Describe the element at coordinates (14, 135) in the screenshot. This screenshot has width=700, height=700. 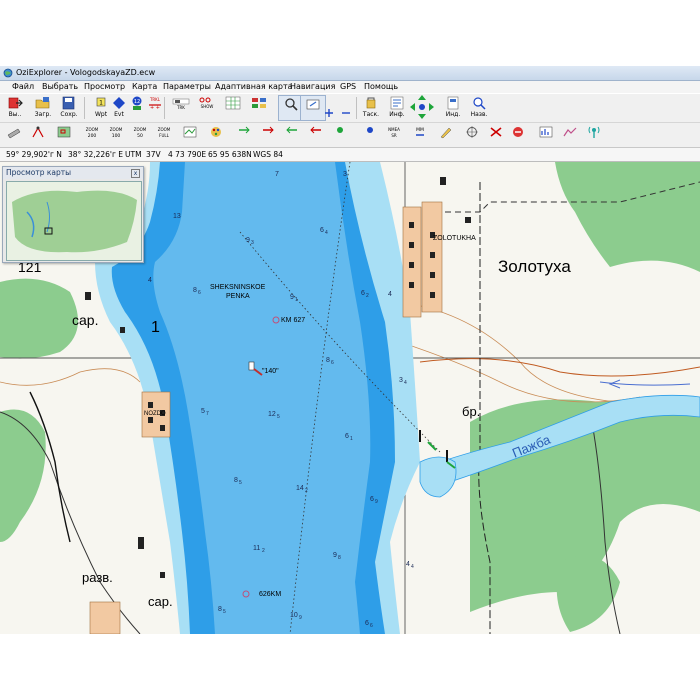
I see `ruler-button` at that location.